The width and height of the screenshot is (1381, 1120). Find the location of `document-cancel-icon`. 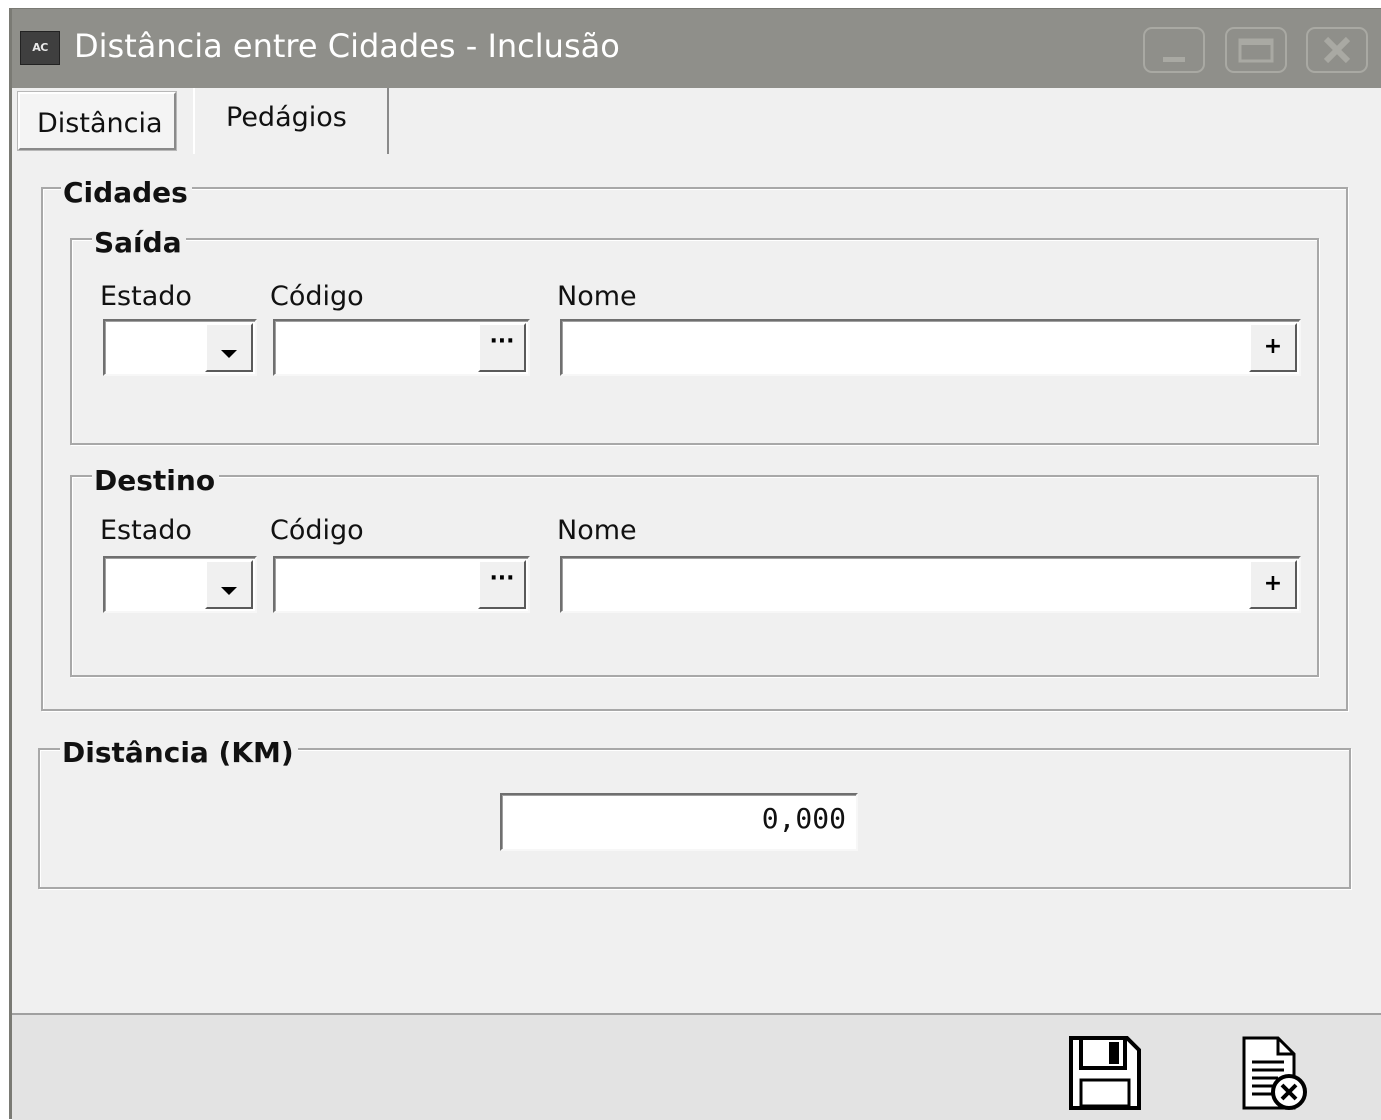

document-cancel-icon is located at coordinates (1274, 1073).